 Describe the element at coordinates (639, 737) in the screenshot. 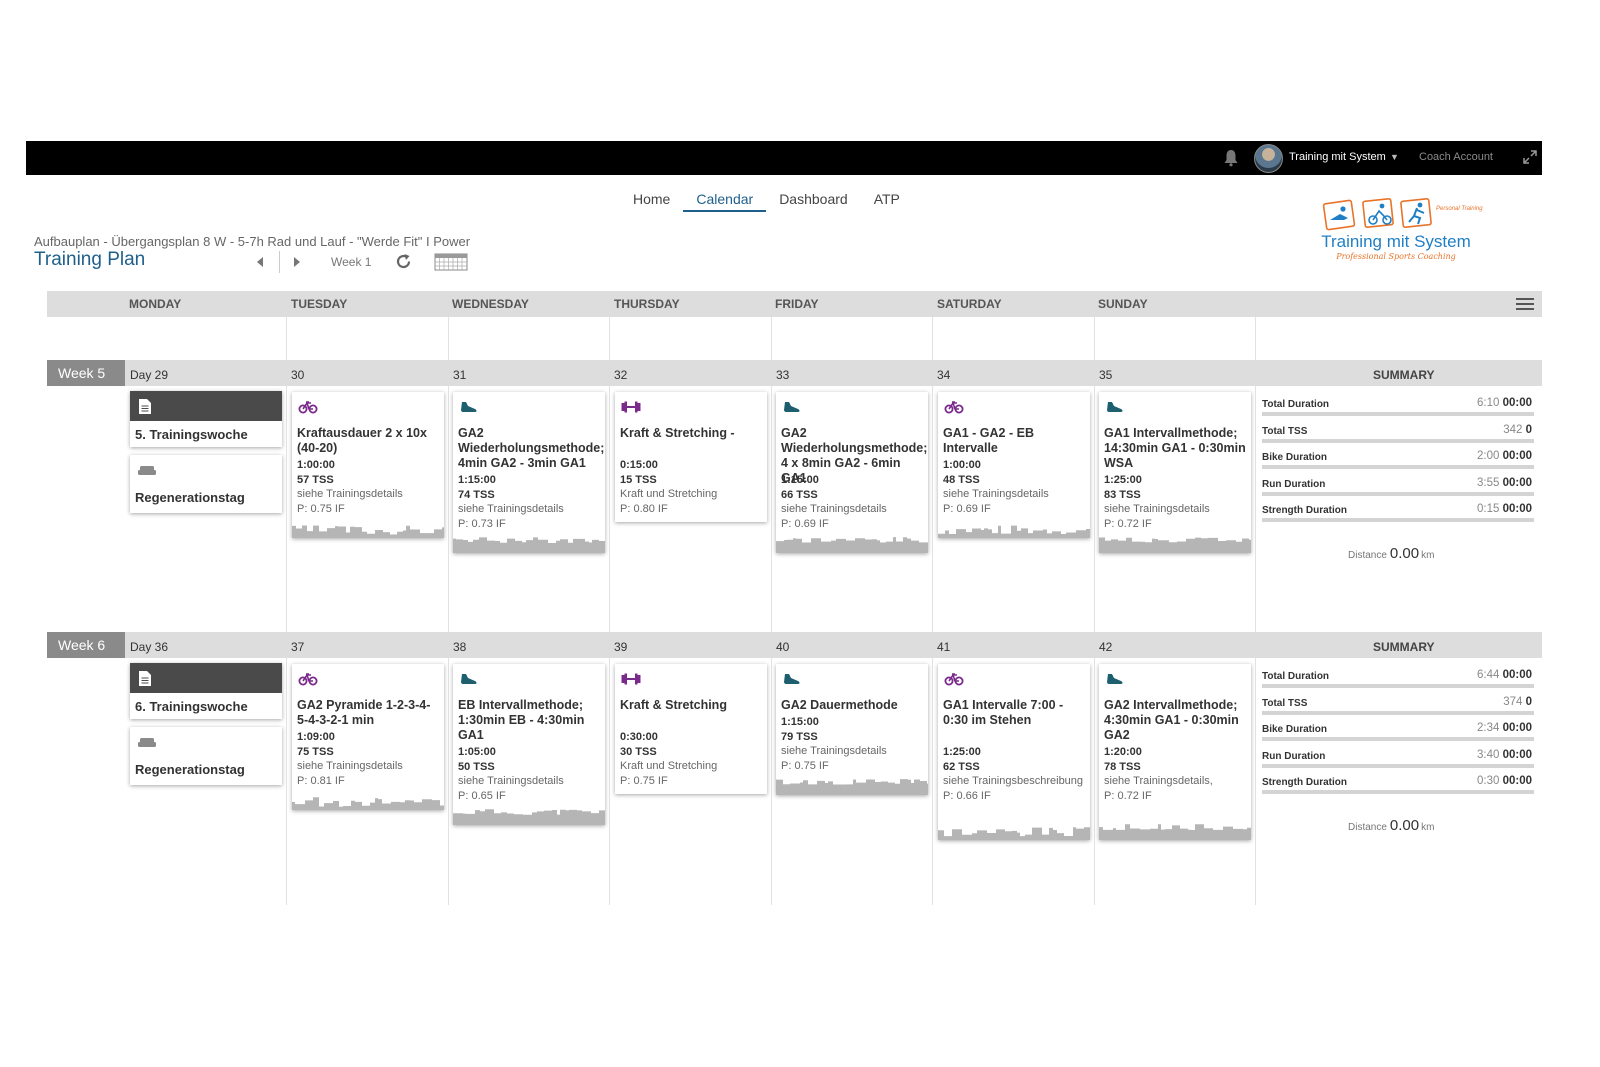

I see `workout-duration: 0:30:00` at that location.